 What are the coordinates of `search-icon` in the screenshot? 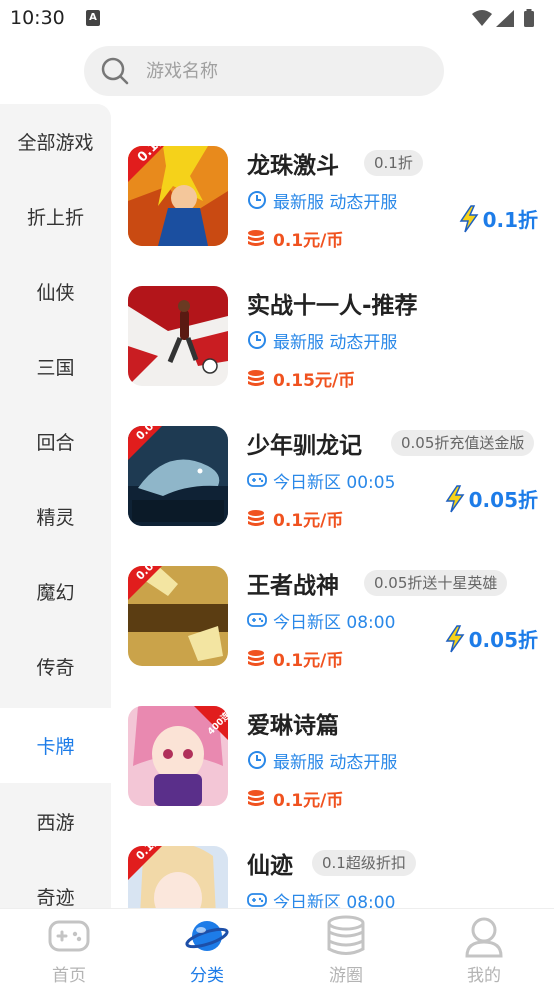 It's located at (115, 71).